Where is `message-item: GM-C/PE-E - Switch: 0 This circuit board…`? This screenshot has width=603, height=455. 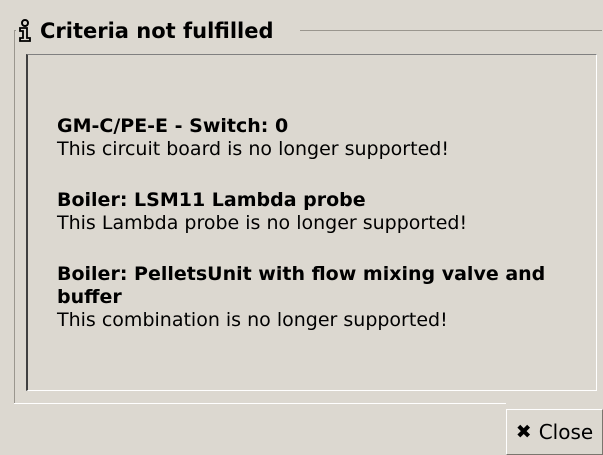 message-item: GM-C/PE-E - Switch: 0 This circuit board… is located at coordinates (317, 138).